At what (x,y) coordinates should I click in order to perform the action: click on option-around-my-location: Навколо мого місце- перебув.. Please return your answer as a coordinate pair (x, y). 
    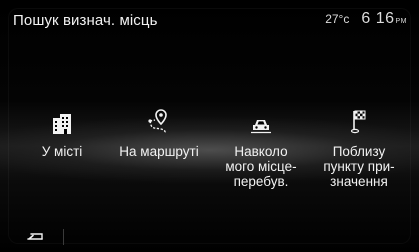
    Looking at the image, I should click on (261, 149).